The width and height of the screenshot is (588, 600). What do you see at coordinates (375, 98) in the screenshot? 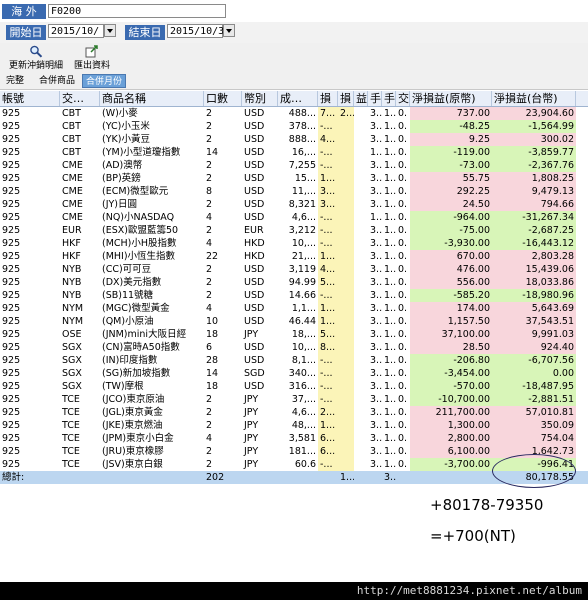
I see `col-header-fee-a: 手` at bounding box center [375, 98].